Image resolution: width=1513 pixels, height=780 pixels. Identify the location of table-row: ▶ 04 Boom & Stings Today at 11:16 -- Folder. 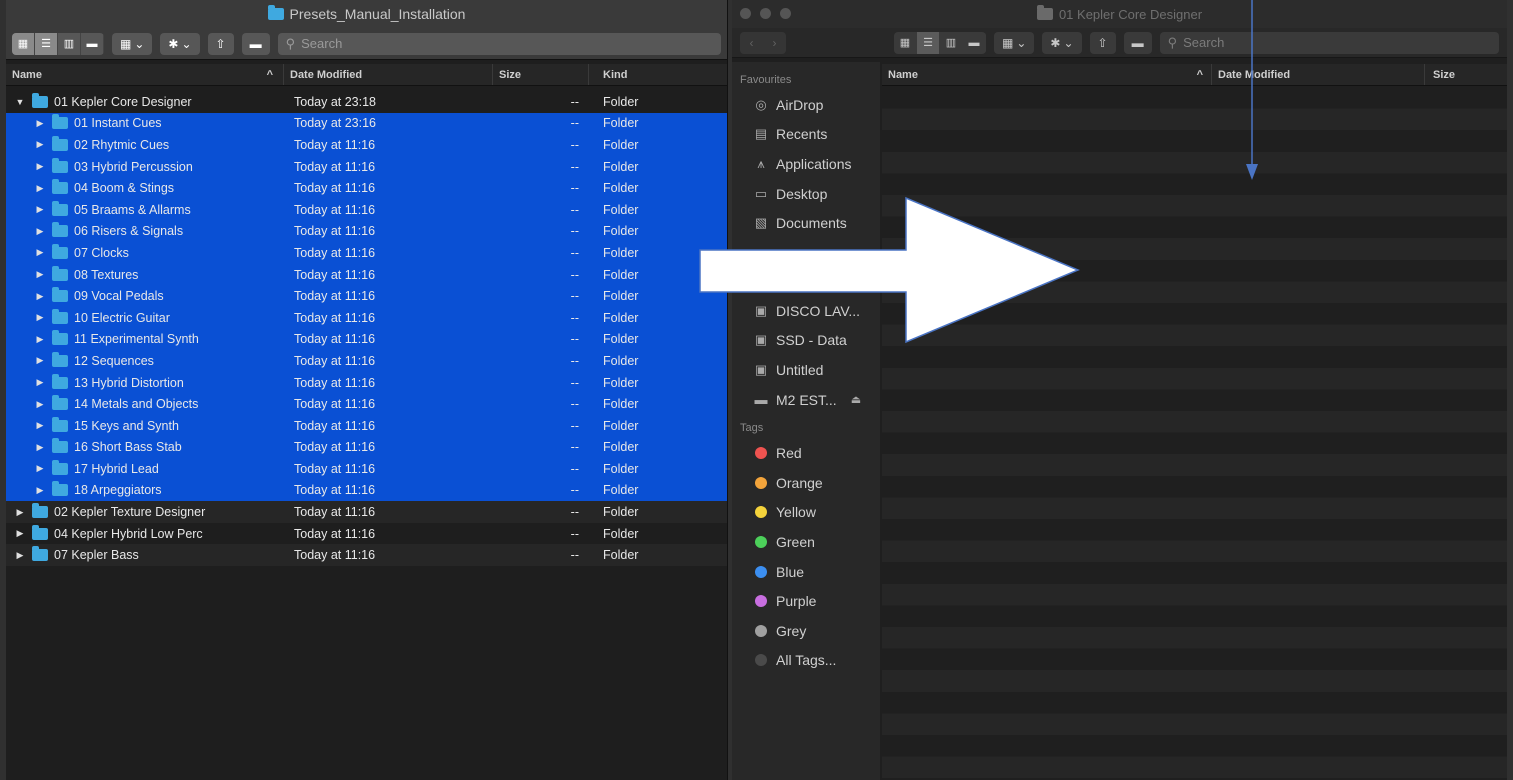
(366, 188).